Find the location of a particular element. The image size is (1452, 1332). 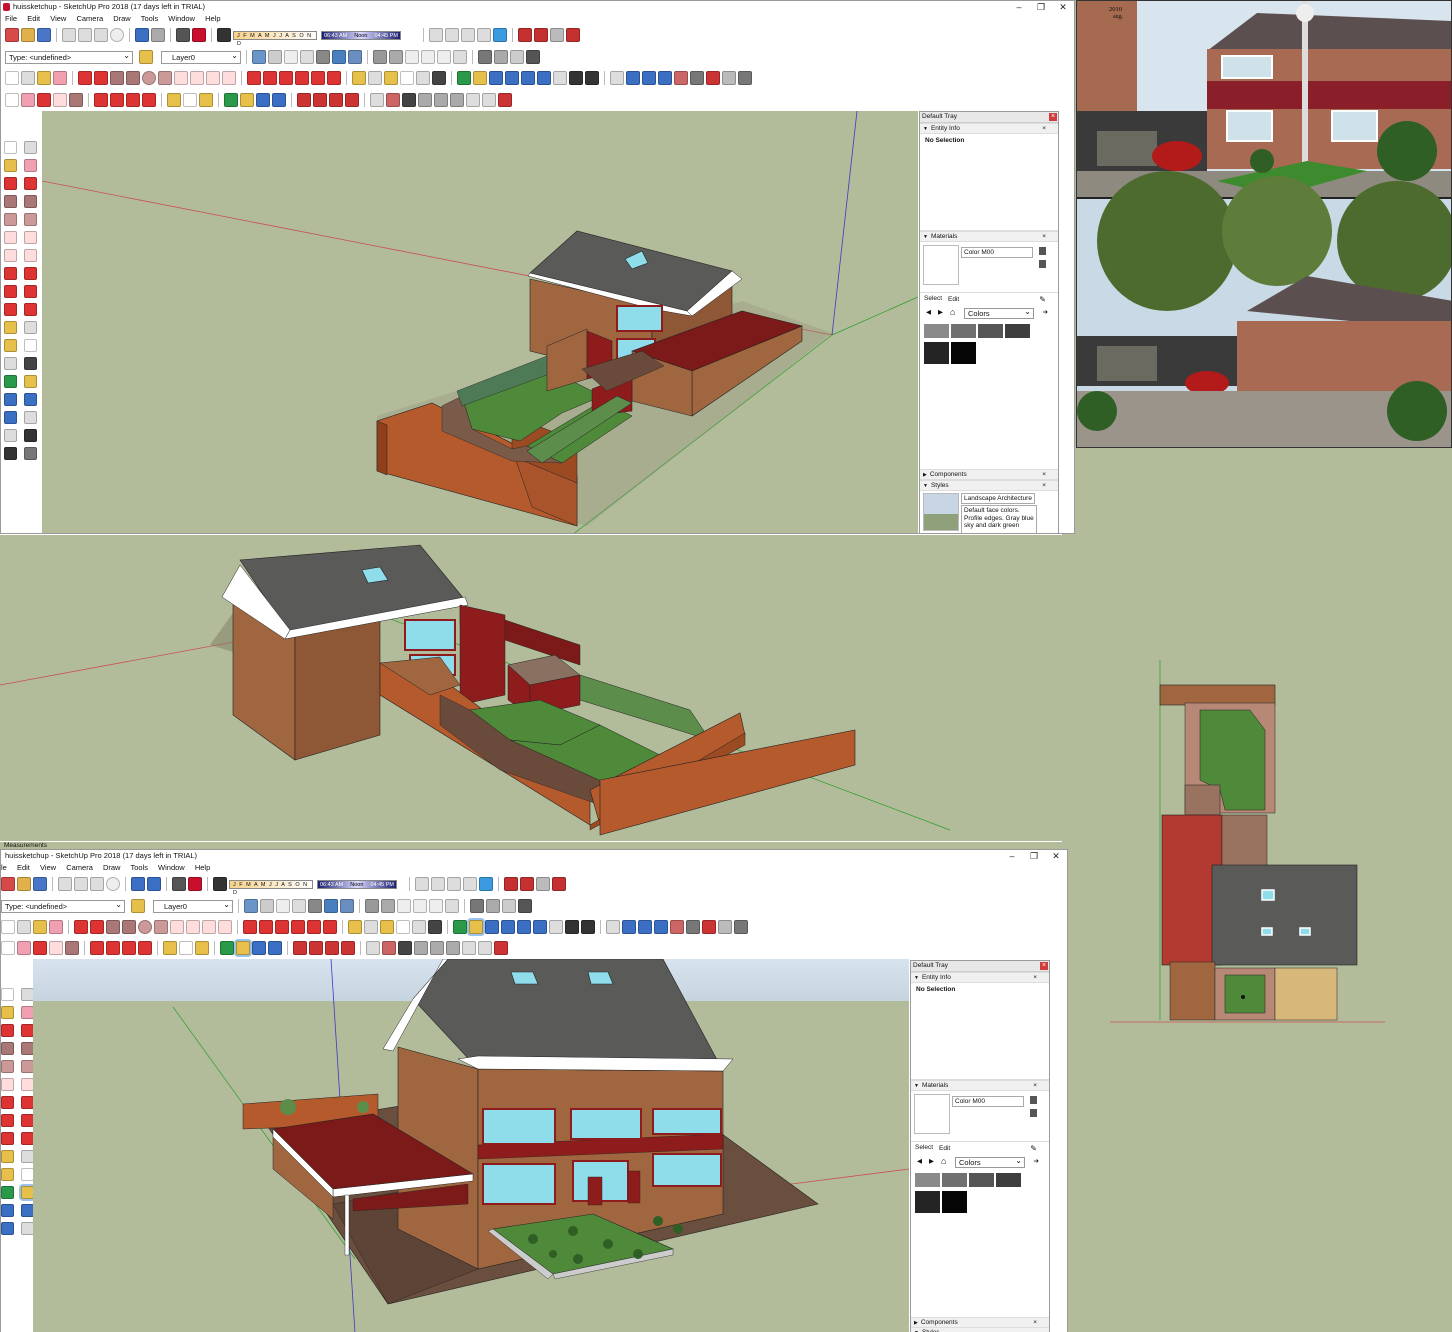

lt-arc3-icon is located at coordinates (10, 255).